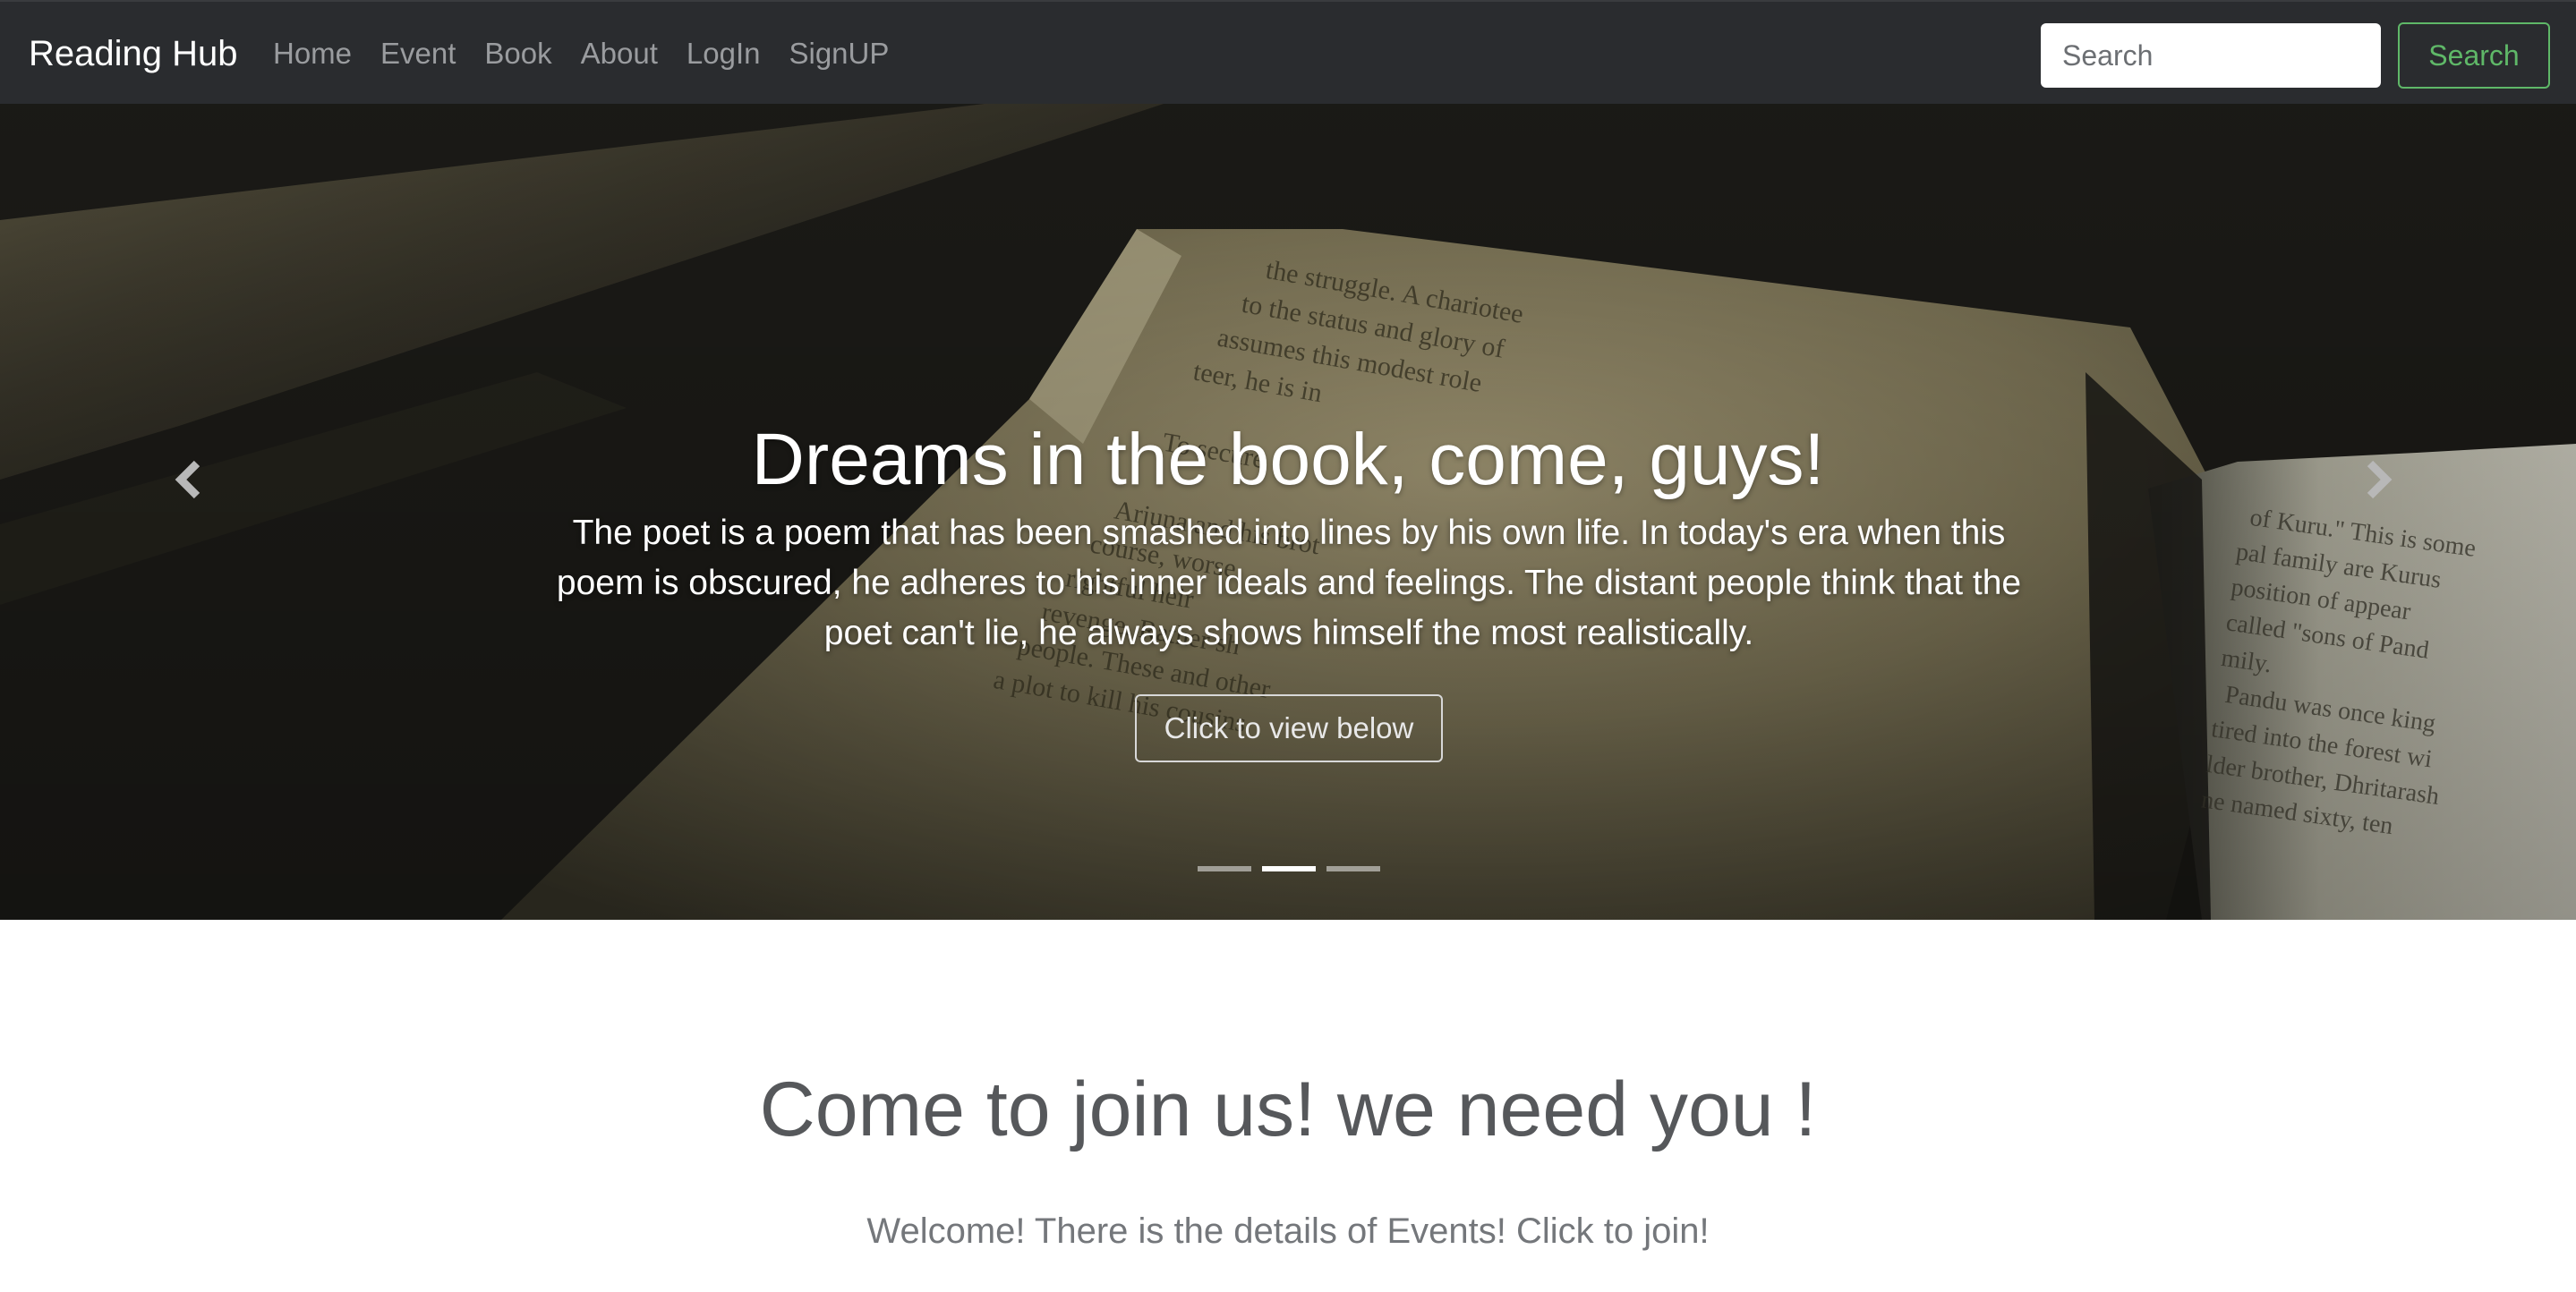 The image size is (2576, 1292). What do you see at coordinates (2474, 55) in the screenshot?
I see `search-button: Search` at bounding box center [2474, 55].